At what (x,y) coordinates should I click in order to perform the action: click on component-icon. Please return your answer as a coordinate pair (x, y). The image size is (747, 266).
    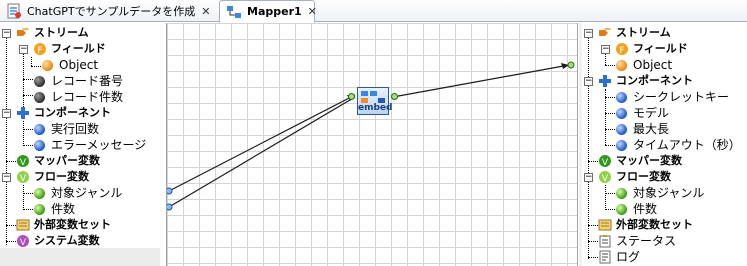
    Looking at the image, I should click on (23, 113).